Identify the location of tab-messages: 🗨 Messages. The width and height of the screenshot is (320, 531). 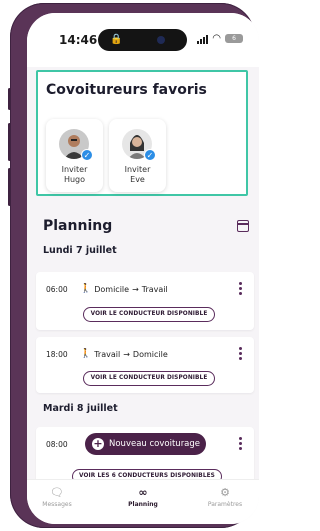
(57, 497).